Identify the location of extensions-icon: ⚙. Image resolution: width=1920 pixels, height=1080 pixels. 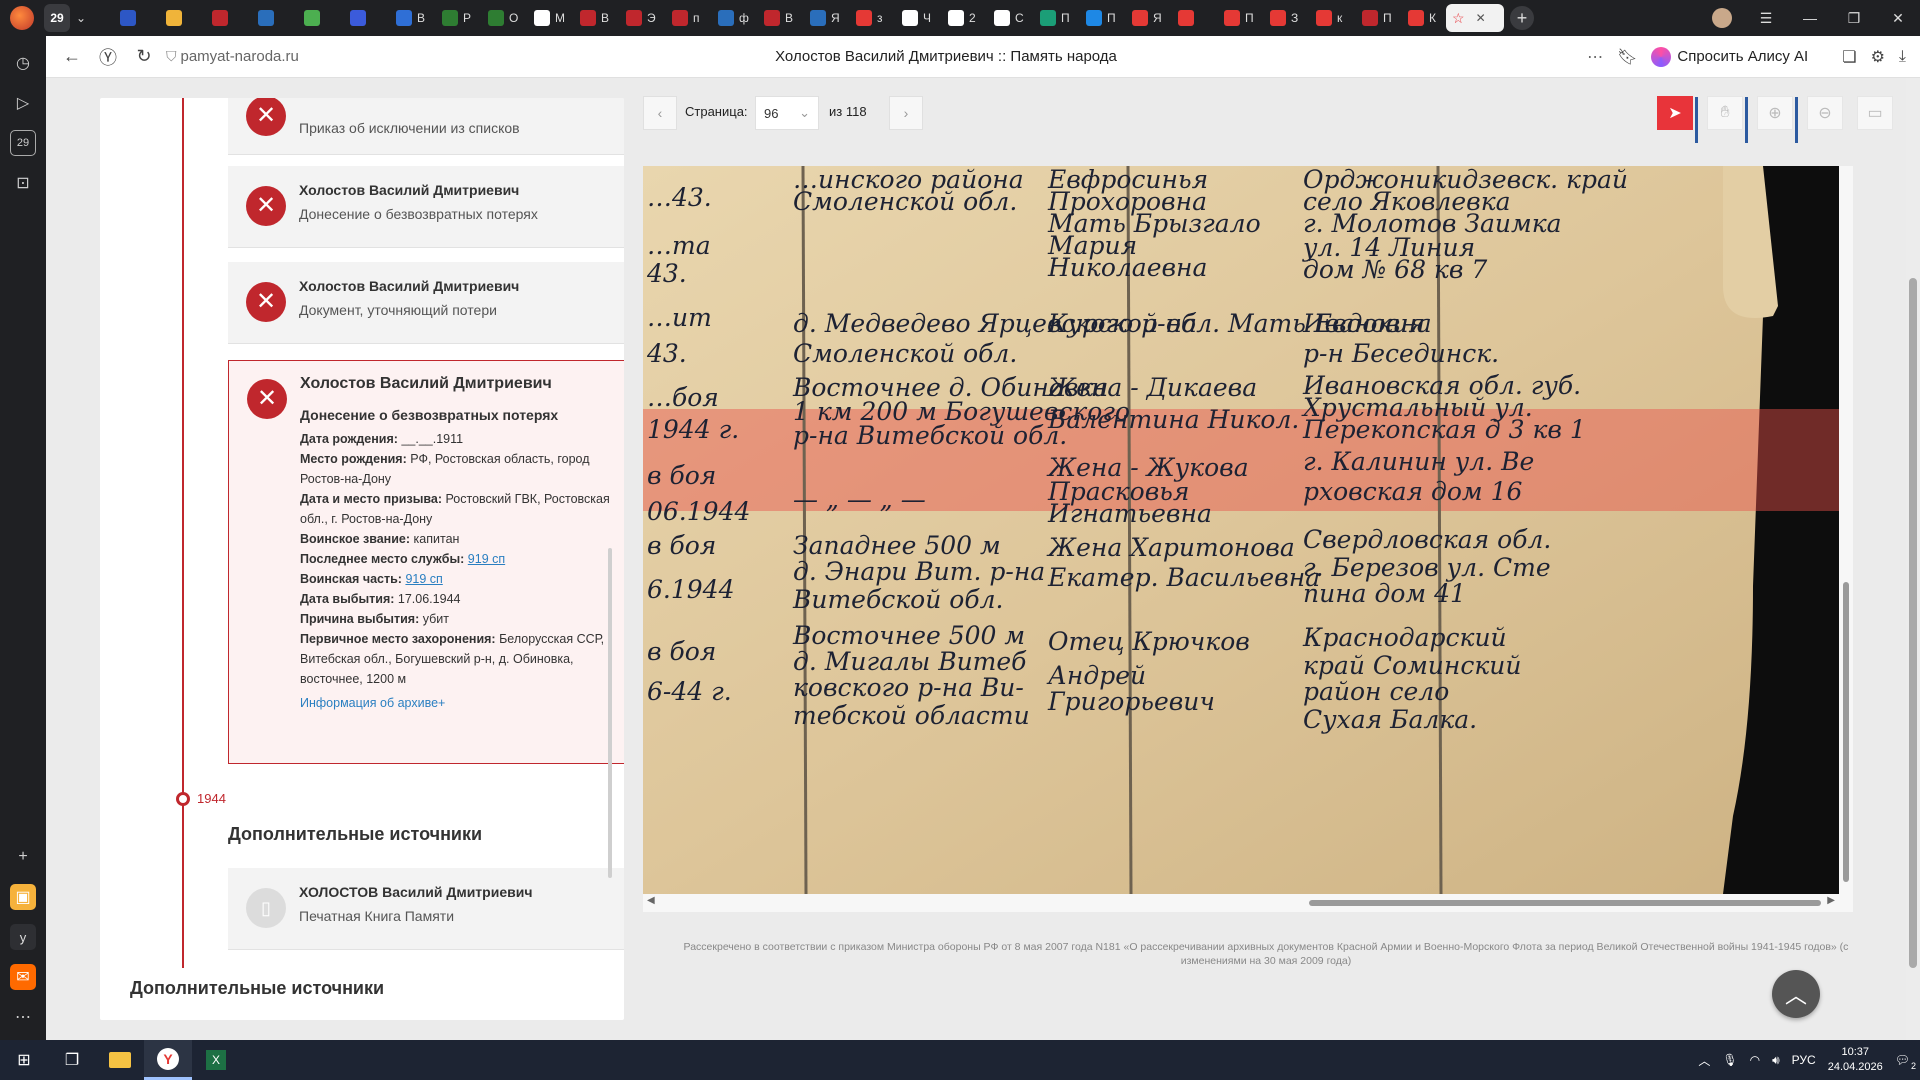
(1878, 57).